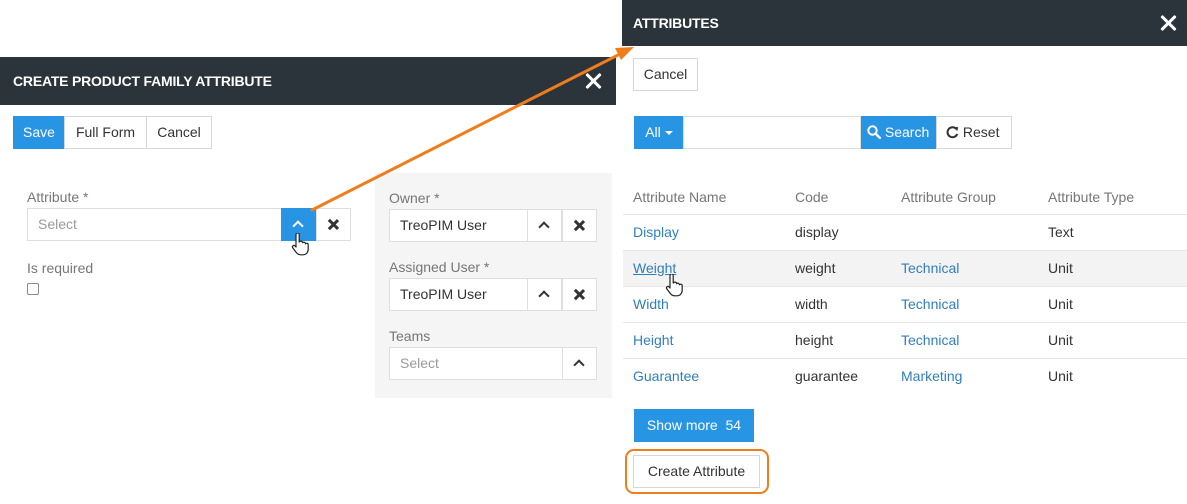 This screenshot has width=1187, height=504. Describe the element at coordinates (666, 376) in the screenshot. I see `attribute-name-link: Guarantee` at that location.